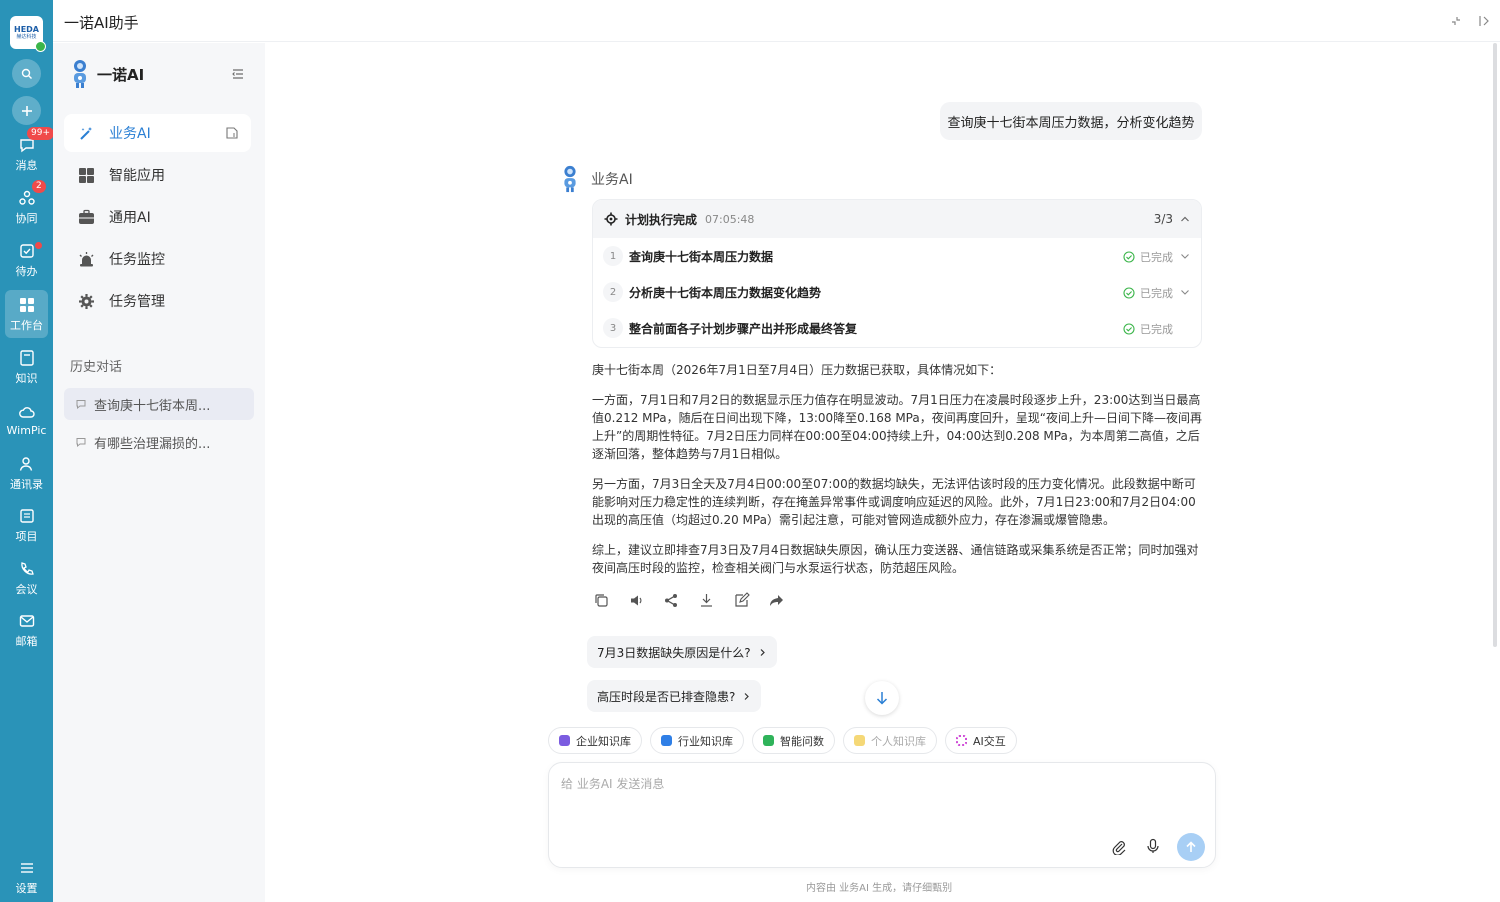  Describe the element at coordinates (1119, 847) in the screenshot. I see `paperclip-icon` at that location.